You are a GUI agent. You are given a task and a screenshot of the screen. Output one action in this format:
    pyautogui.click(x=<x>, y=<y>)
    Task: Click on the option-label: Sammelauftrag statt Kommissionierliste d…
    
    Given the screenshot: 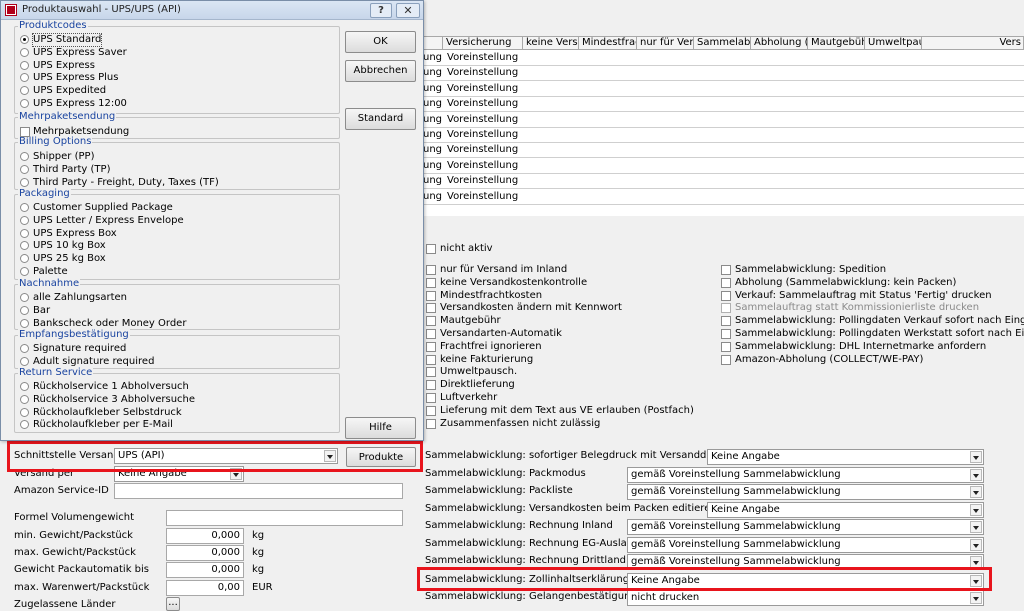 What is the action you would take?
    pyautogui.click(x=857, y=308)
    